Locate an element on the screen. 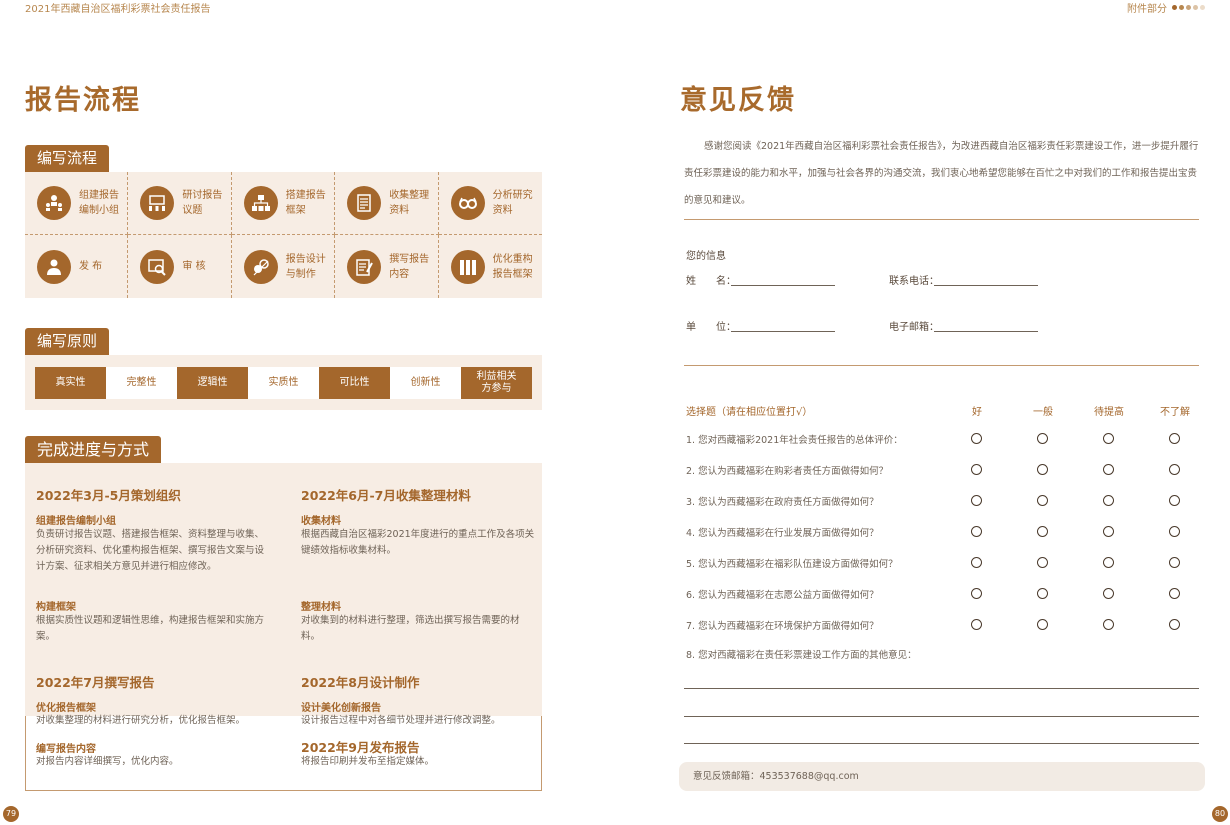 Image resolution: width=1230 pixels, height=825 pixels. phone-label: 联系电话： is located at coordinates (914, 281).